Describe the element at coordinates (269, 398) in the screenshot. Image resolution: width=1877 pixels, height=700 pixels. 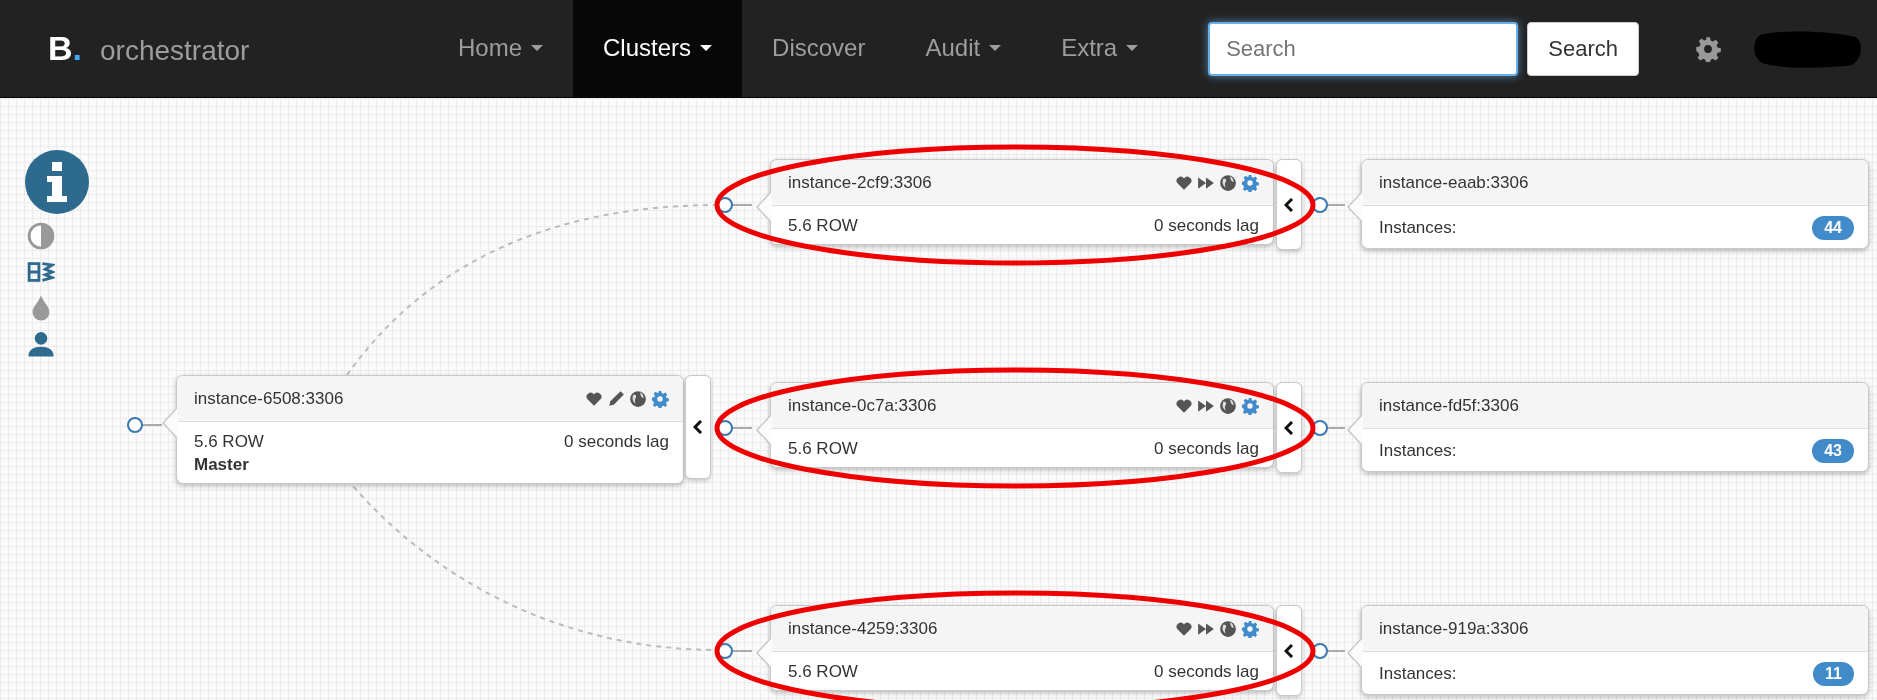
I see `instance-host: instance-6508:3306` at that location.